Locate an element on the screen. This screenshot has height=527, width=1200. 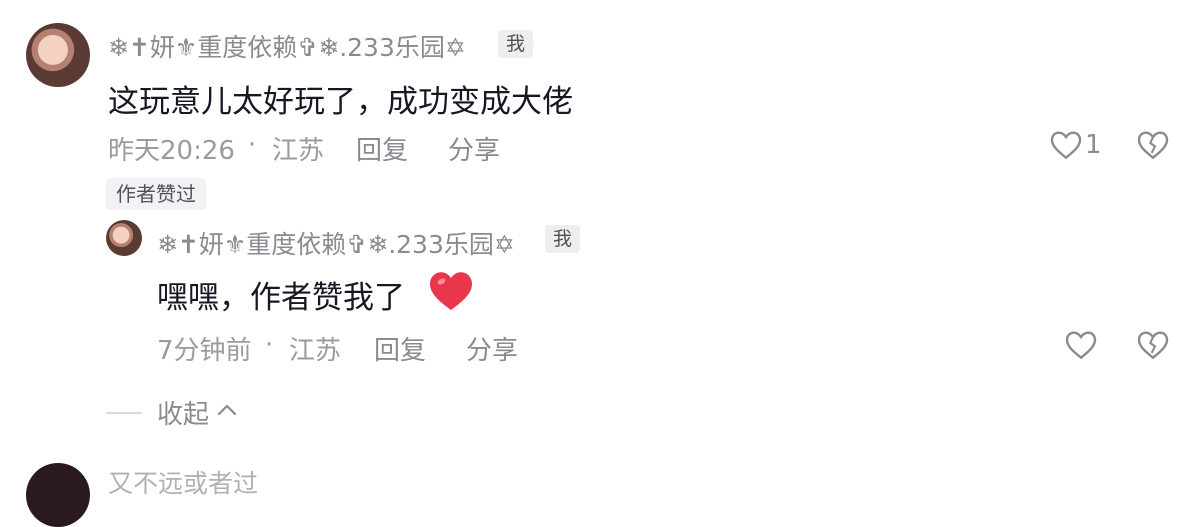
comment-share-button: 分享 is located at coordinates (474, 148).